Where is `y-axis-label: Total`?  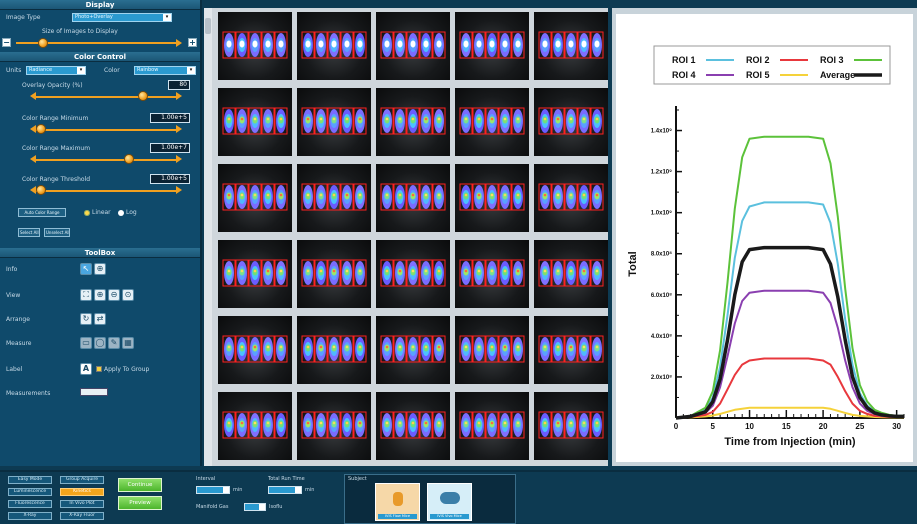 y-axis-label: Total is located at coordinates (633, 263).